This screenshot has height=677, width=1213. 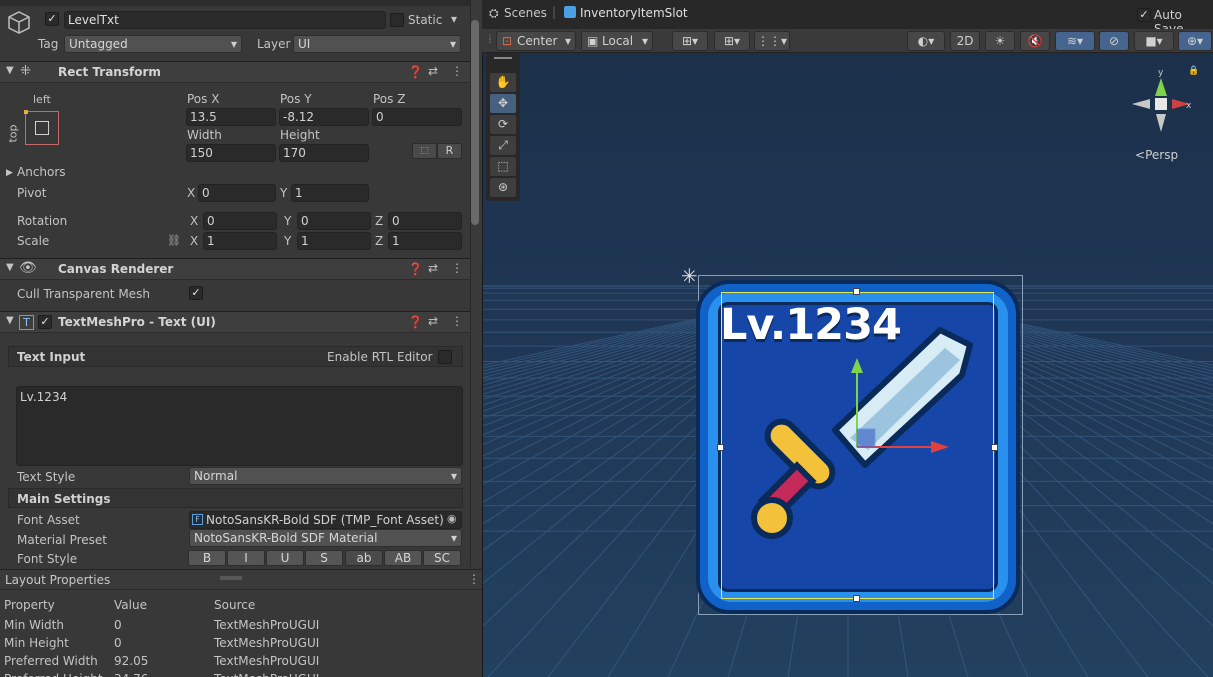 I want to click on scene-tab-bar: ⛭ Scenes | InventoryItemSlot ✓ Auto Save, so click(x=847, y=18).